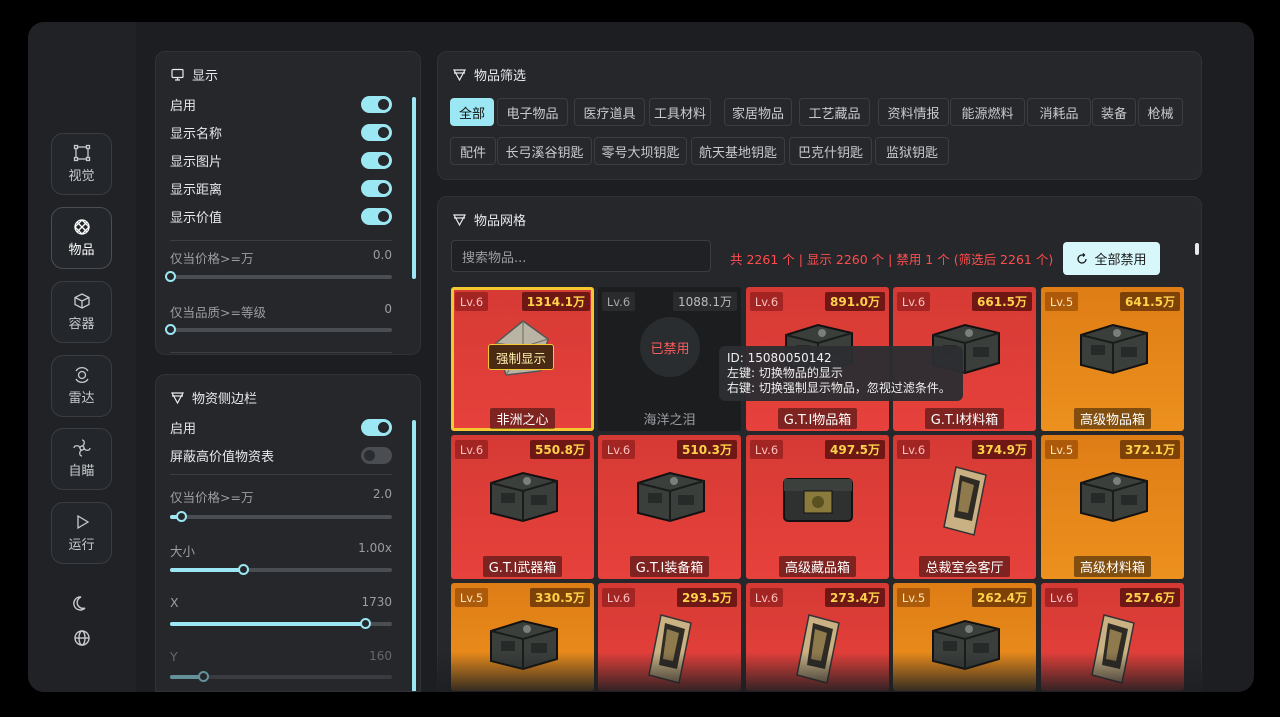 The image size is (1280, 717). Describe the element at coordinates (376, 455) in the screenshot. I see `block-high-value-toggle` at that location.